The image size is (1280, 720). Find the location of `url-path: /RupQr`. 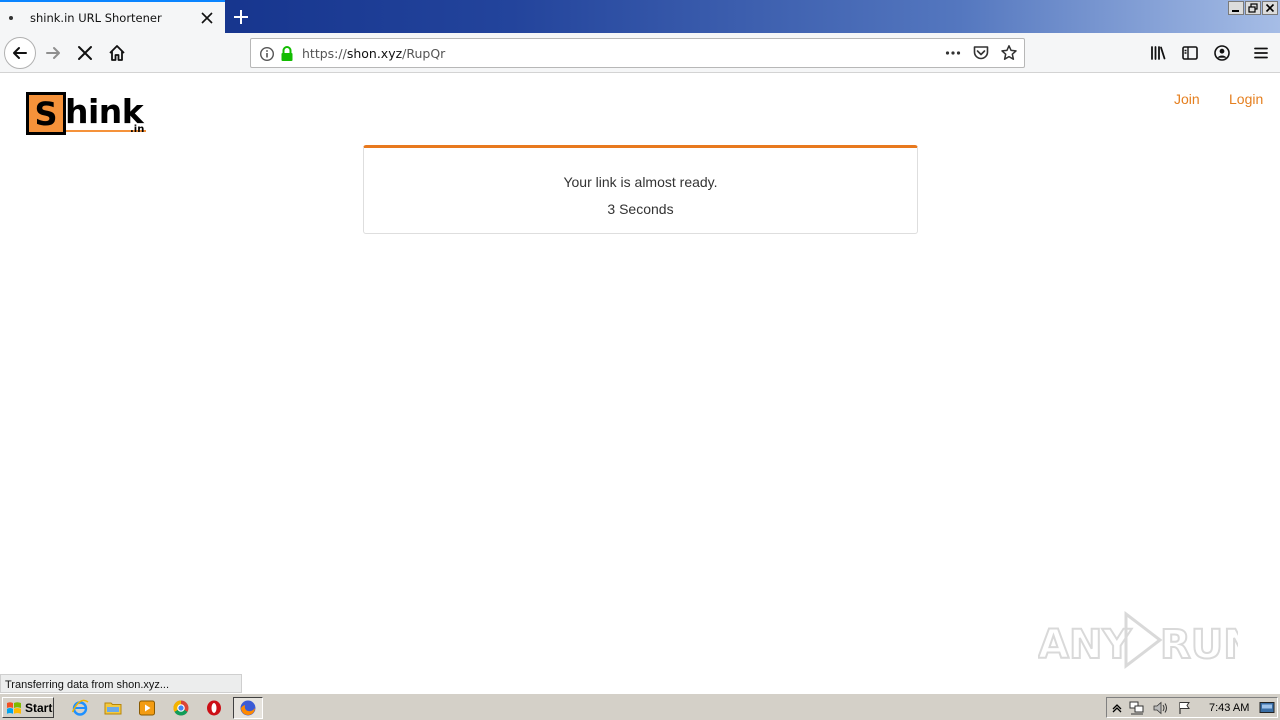

url-path: /RupQr is located at coordinates (424, 53).